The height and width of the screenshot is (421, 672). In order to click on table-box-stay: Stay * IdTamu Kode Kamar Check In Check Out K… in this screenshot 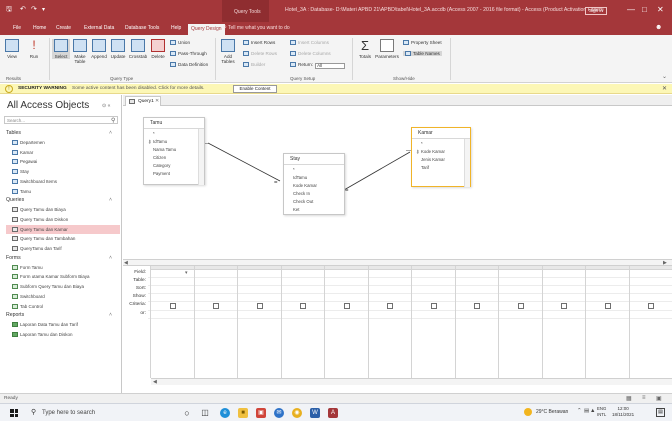, I will do `click(314, 184)`.